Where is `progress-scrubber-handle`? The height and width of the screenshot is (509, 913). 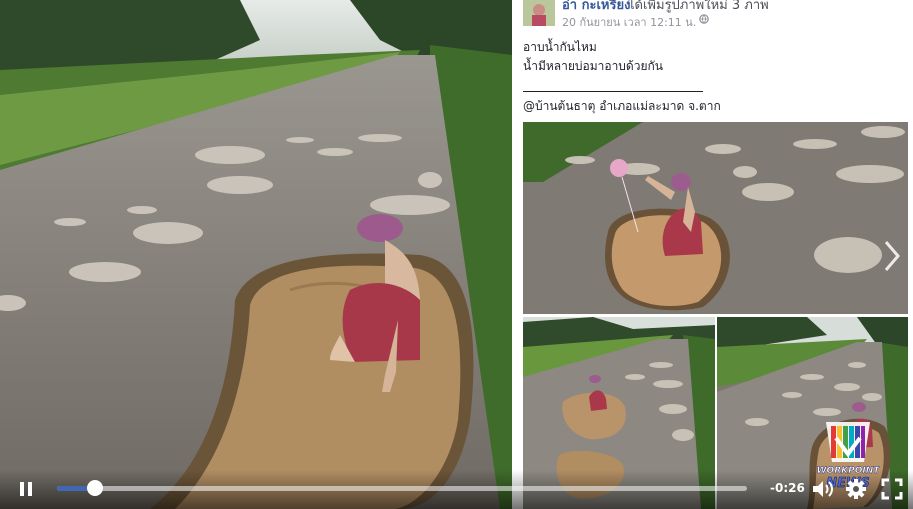 progress-scrubber-handle is located at coordinates (94, 488).